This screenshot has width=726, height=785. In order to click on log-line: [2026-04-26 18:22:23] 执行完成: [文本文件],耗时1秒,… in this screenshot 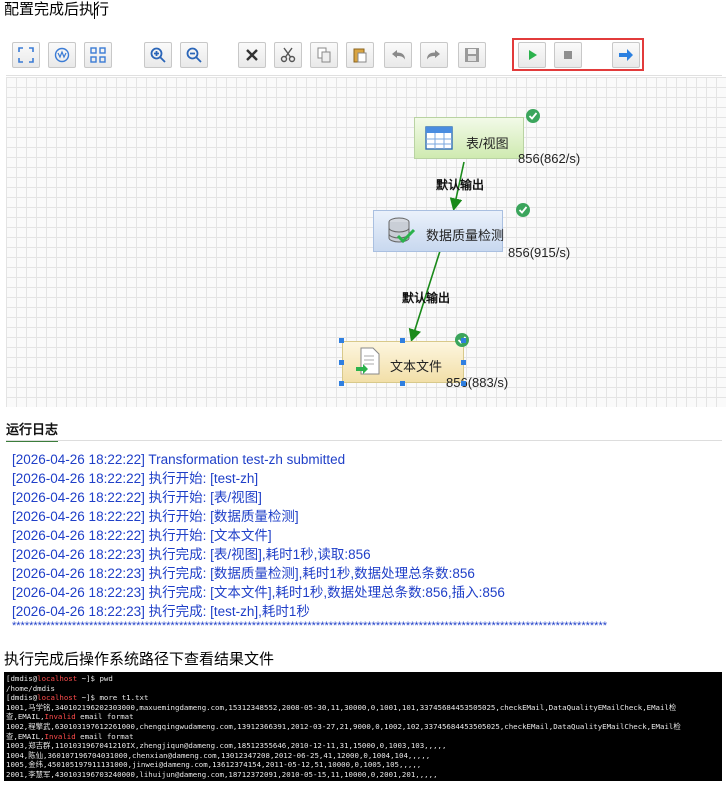, I will do `click(258, 592)`.